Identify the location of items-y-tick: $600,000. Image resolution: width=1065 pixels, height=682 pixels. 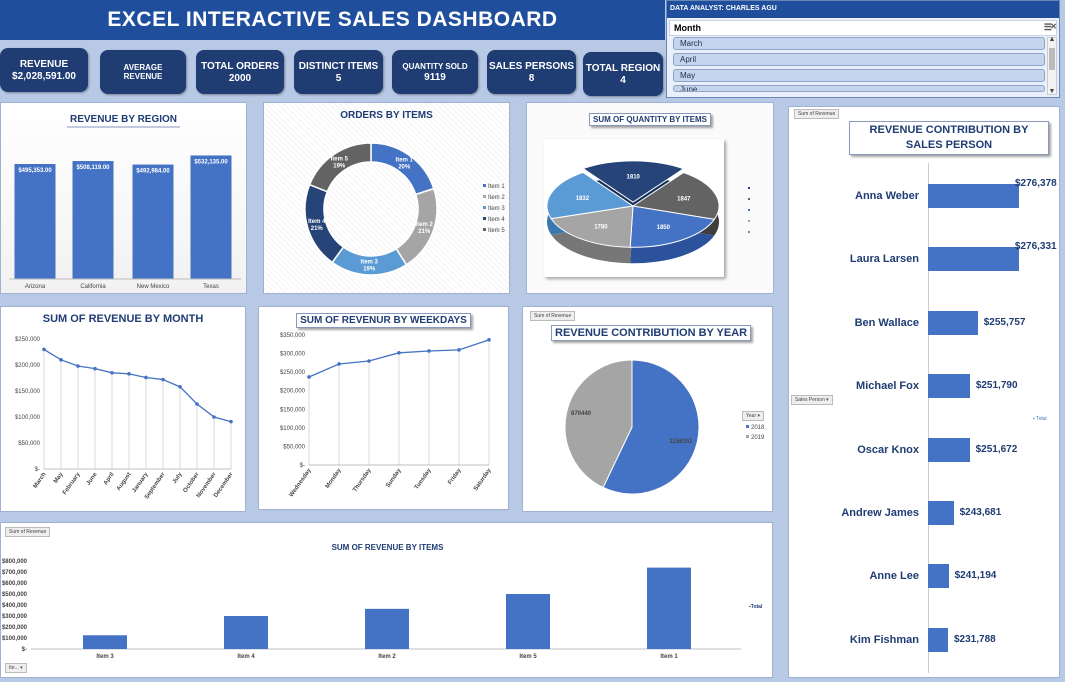
(15, 584).